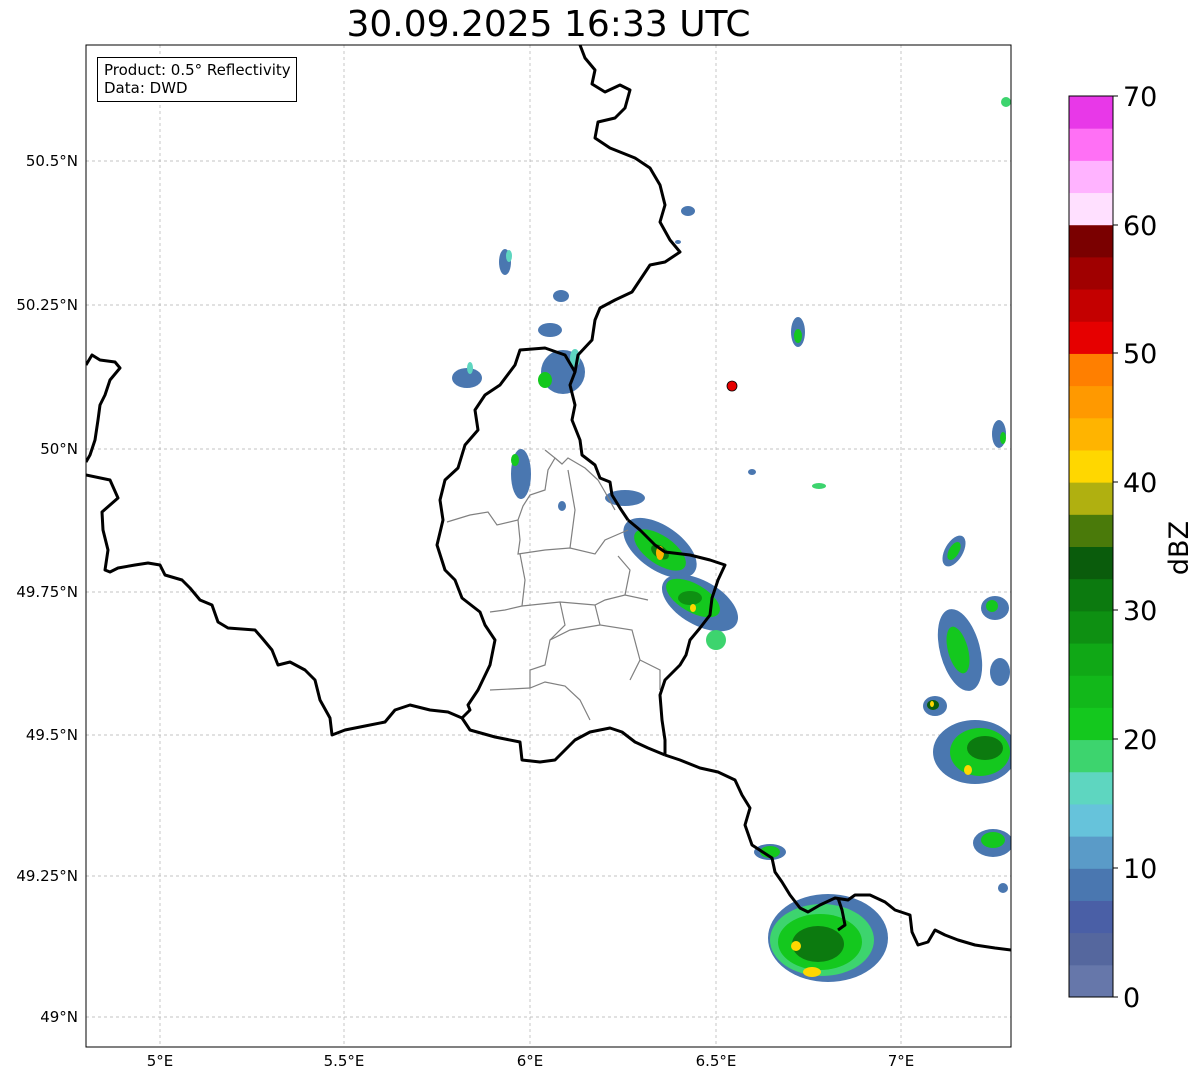 Image resolution: width=1202 pixels, height=1081 pixels. What do you see at coordinates (47, 592) in the screenshot?
I see `lat-tick: 49.75°N` at bounding box center [47, 592].